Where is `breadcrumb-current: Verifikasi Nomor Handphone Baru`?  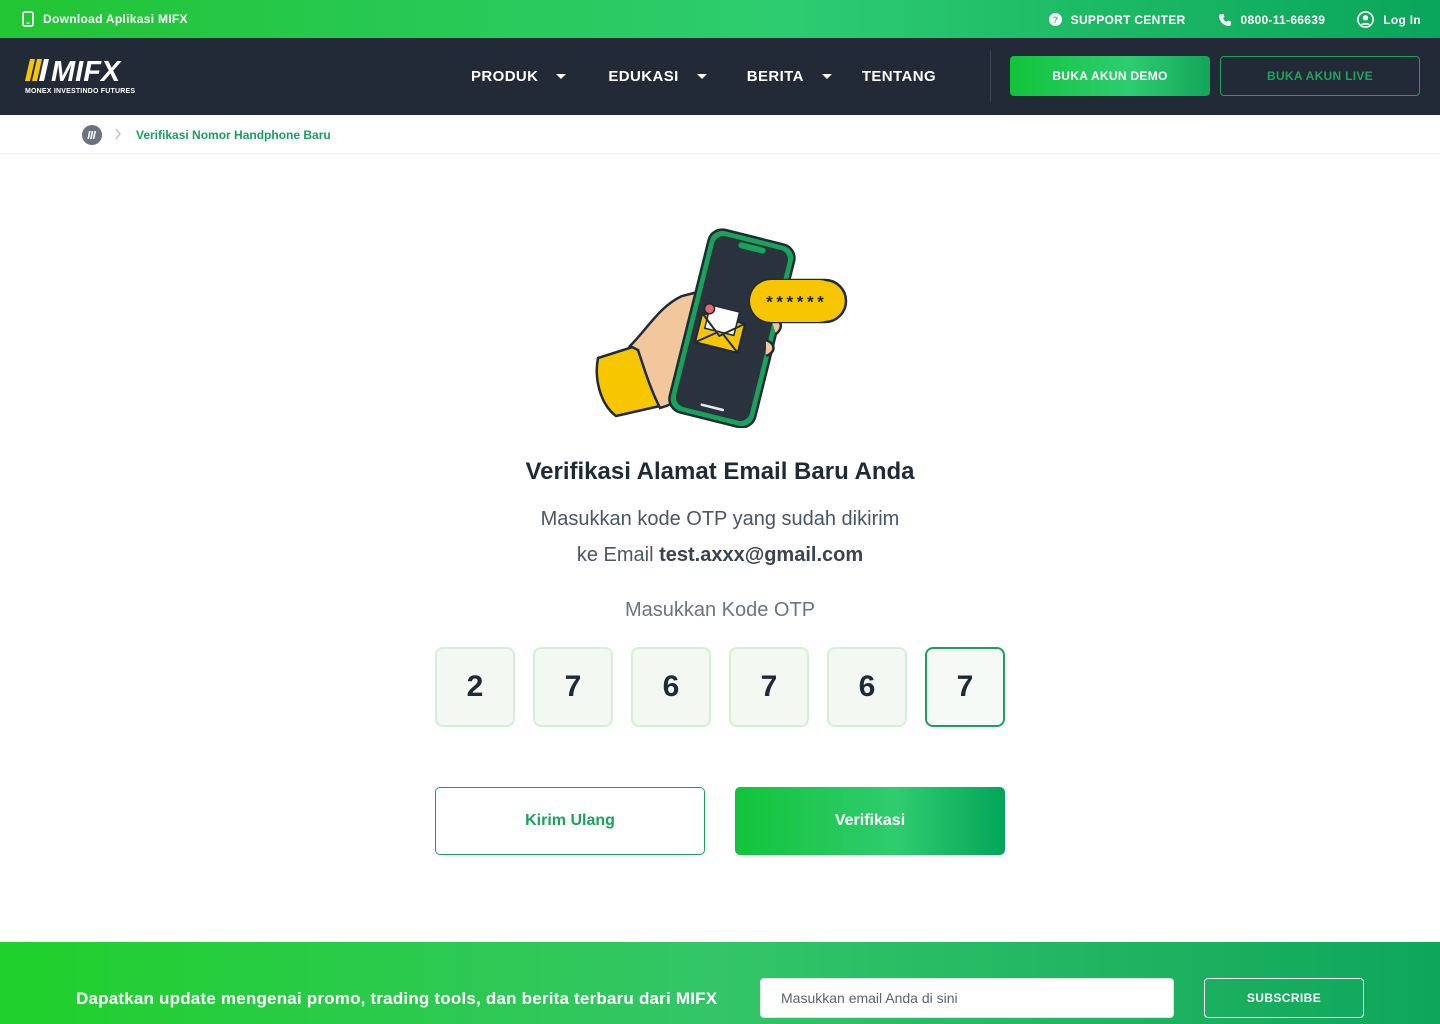
breadcrumb-current: Verifikasi Nomor Handphone Baru is located at coordinates (233, 135).